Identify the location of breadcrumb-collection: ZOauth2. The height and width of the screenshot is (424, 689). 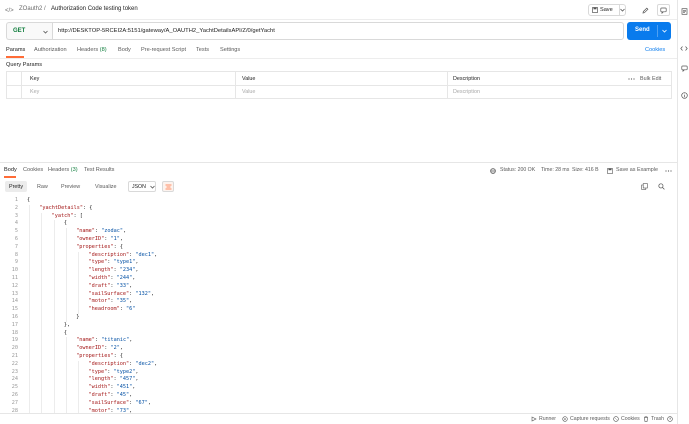
(30, 9).